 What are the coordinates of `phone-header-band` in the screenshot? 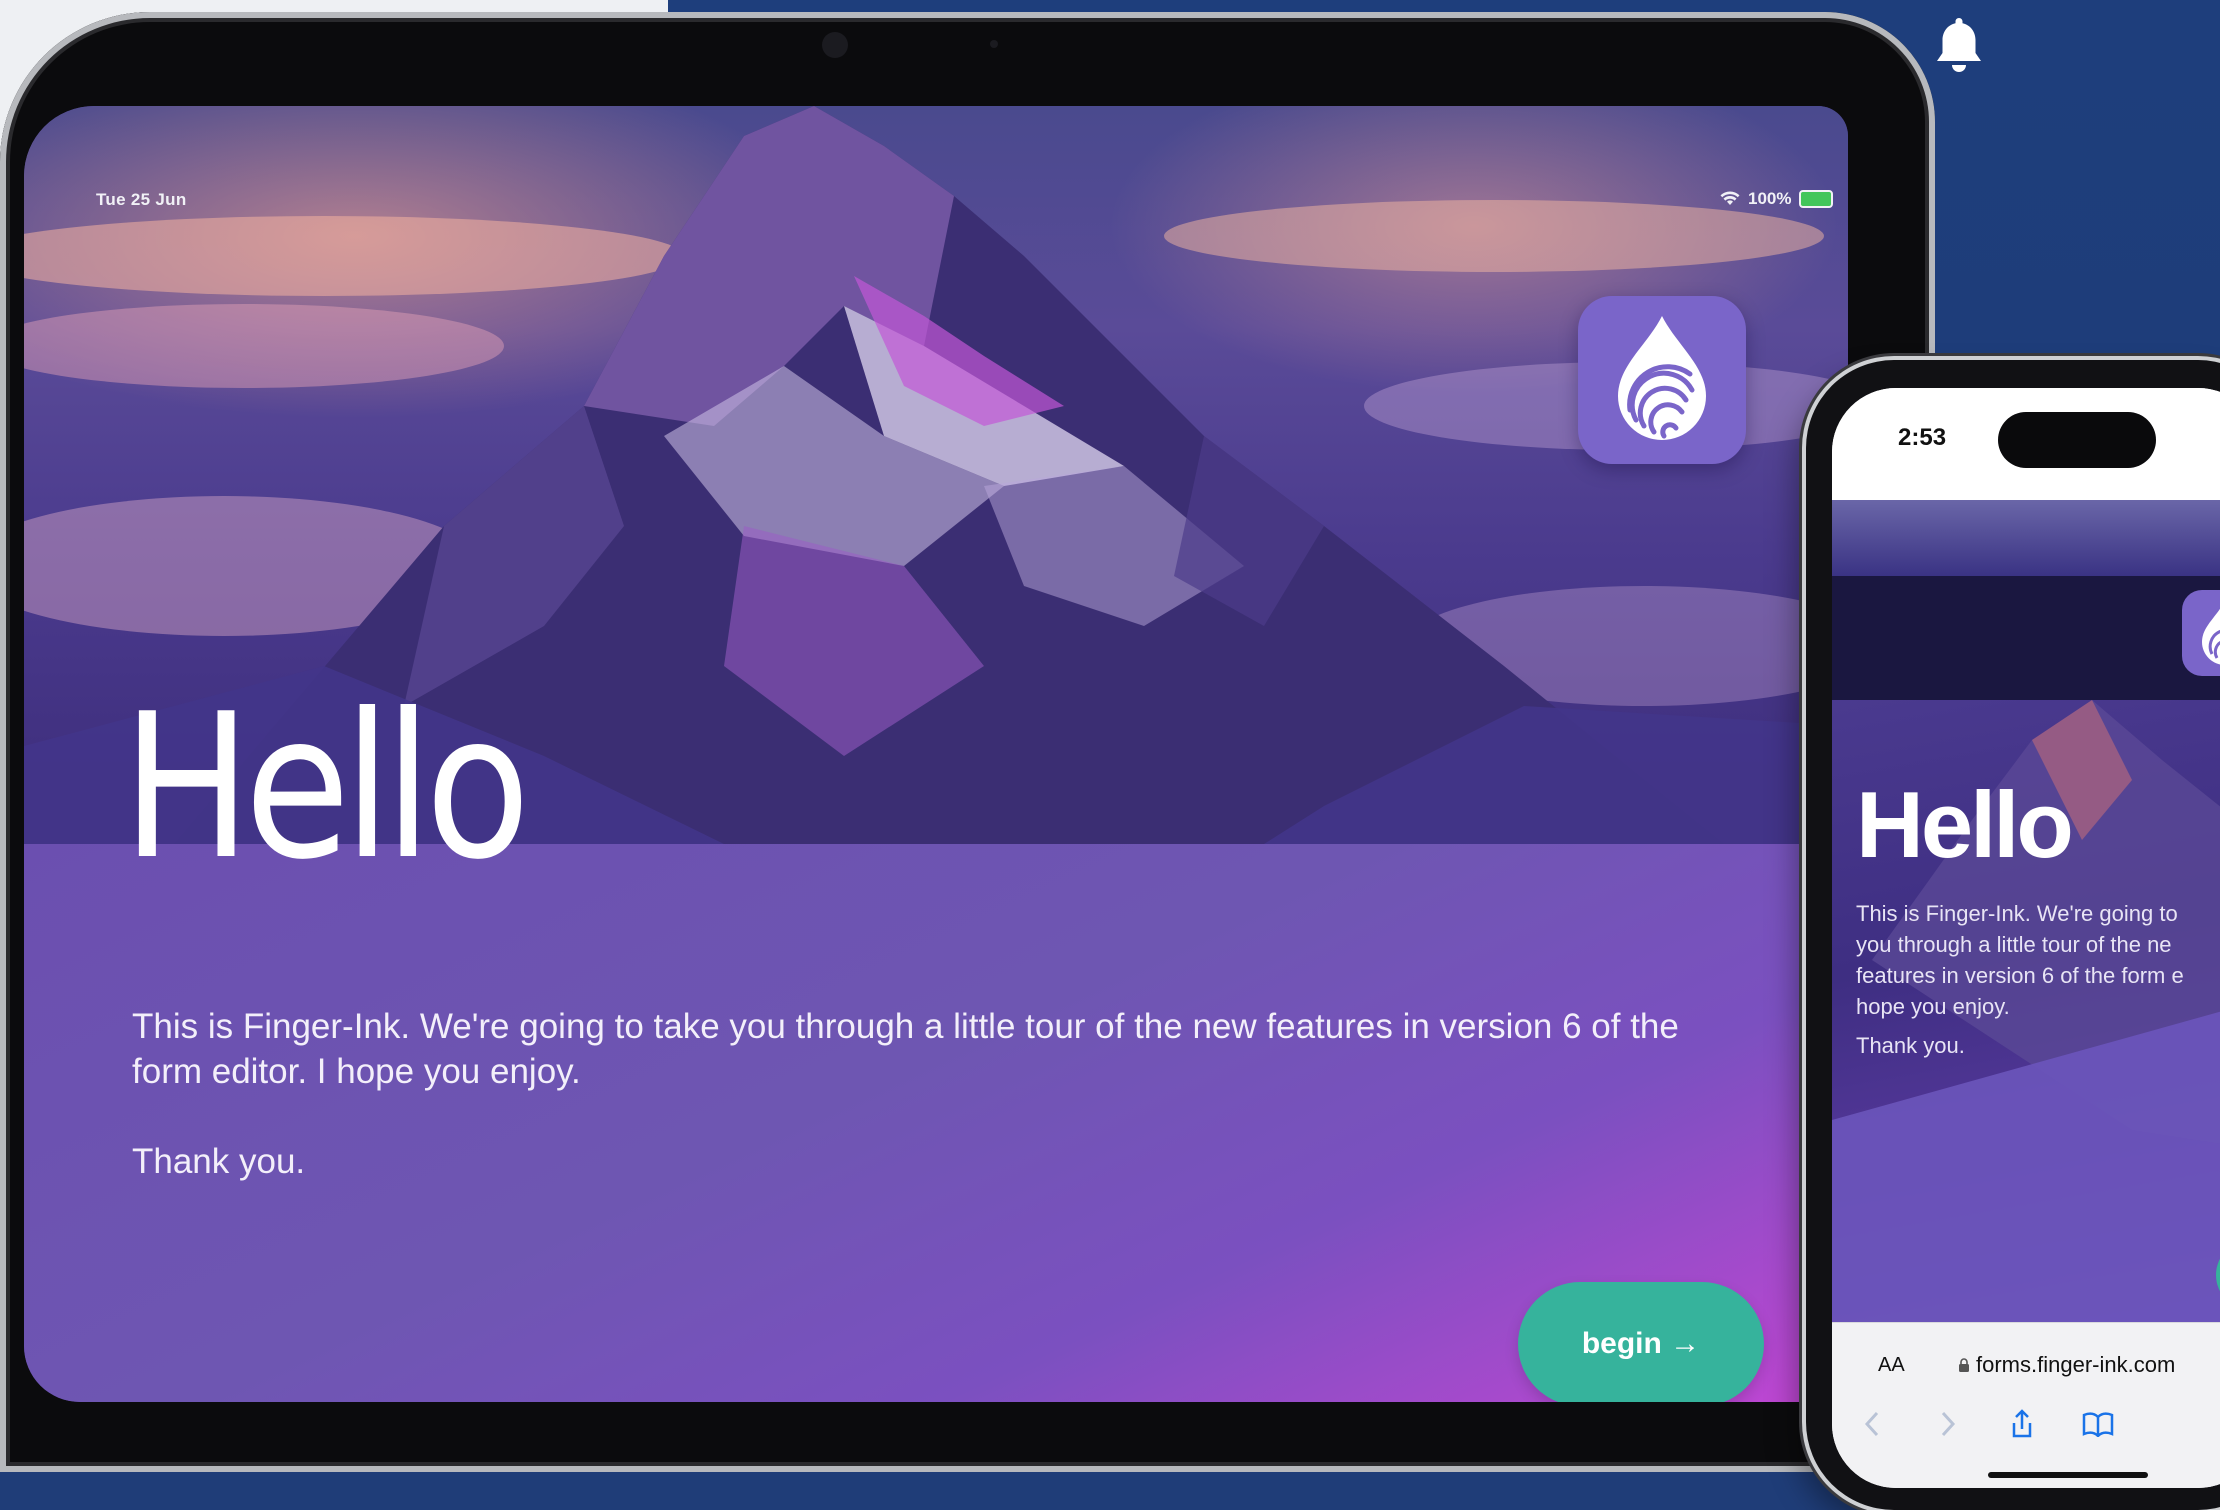 It's located at (2026, 638).